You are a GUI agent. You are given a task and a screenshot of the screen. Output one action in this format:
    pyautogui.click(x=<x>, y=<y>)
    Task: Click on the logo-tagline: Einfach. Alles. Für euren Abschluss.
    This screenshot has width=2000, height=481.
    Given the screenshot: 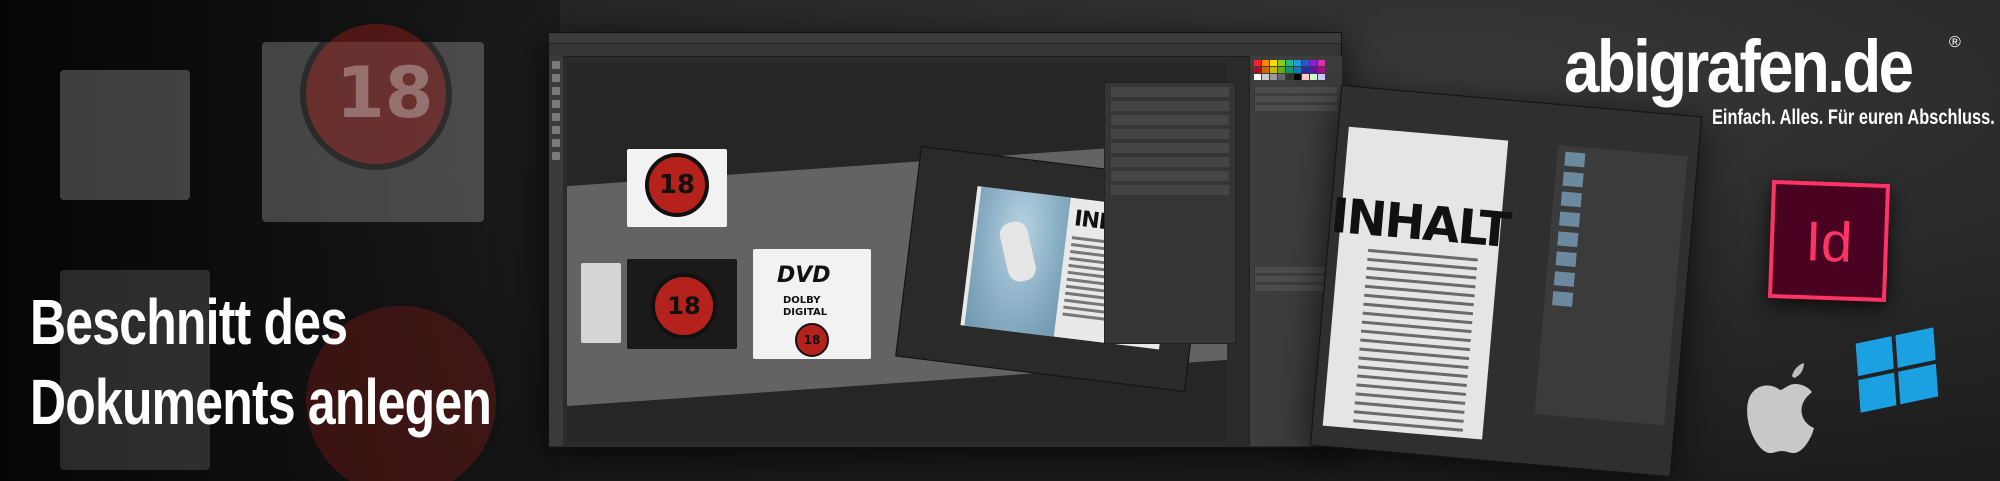 What is the action you would take?
    pyautogui.click(x=1853, y=117)
    